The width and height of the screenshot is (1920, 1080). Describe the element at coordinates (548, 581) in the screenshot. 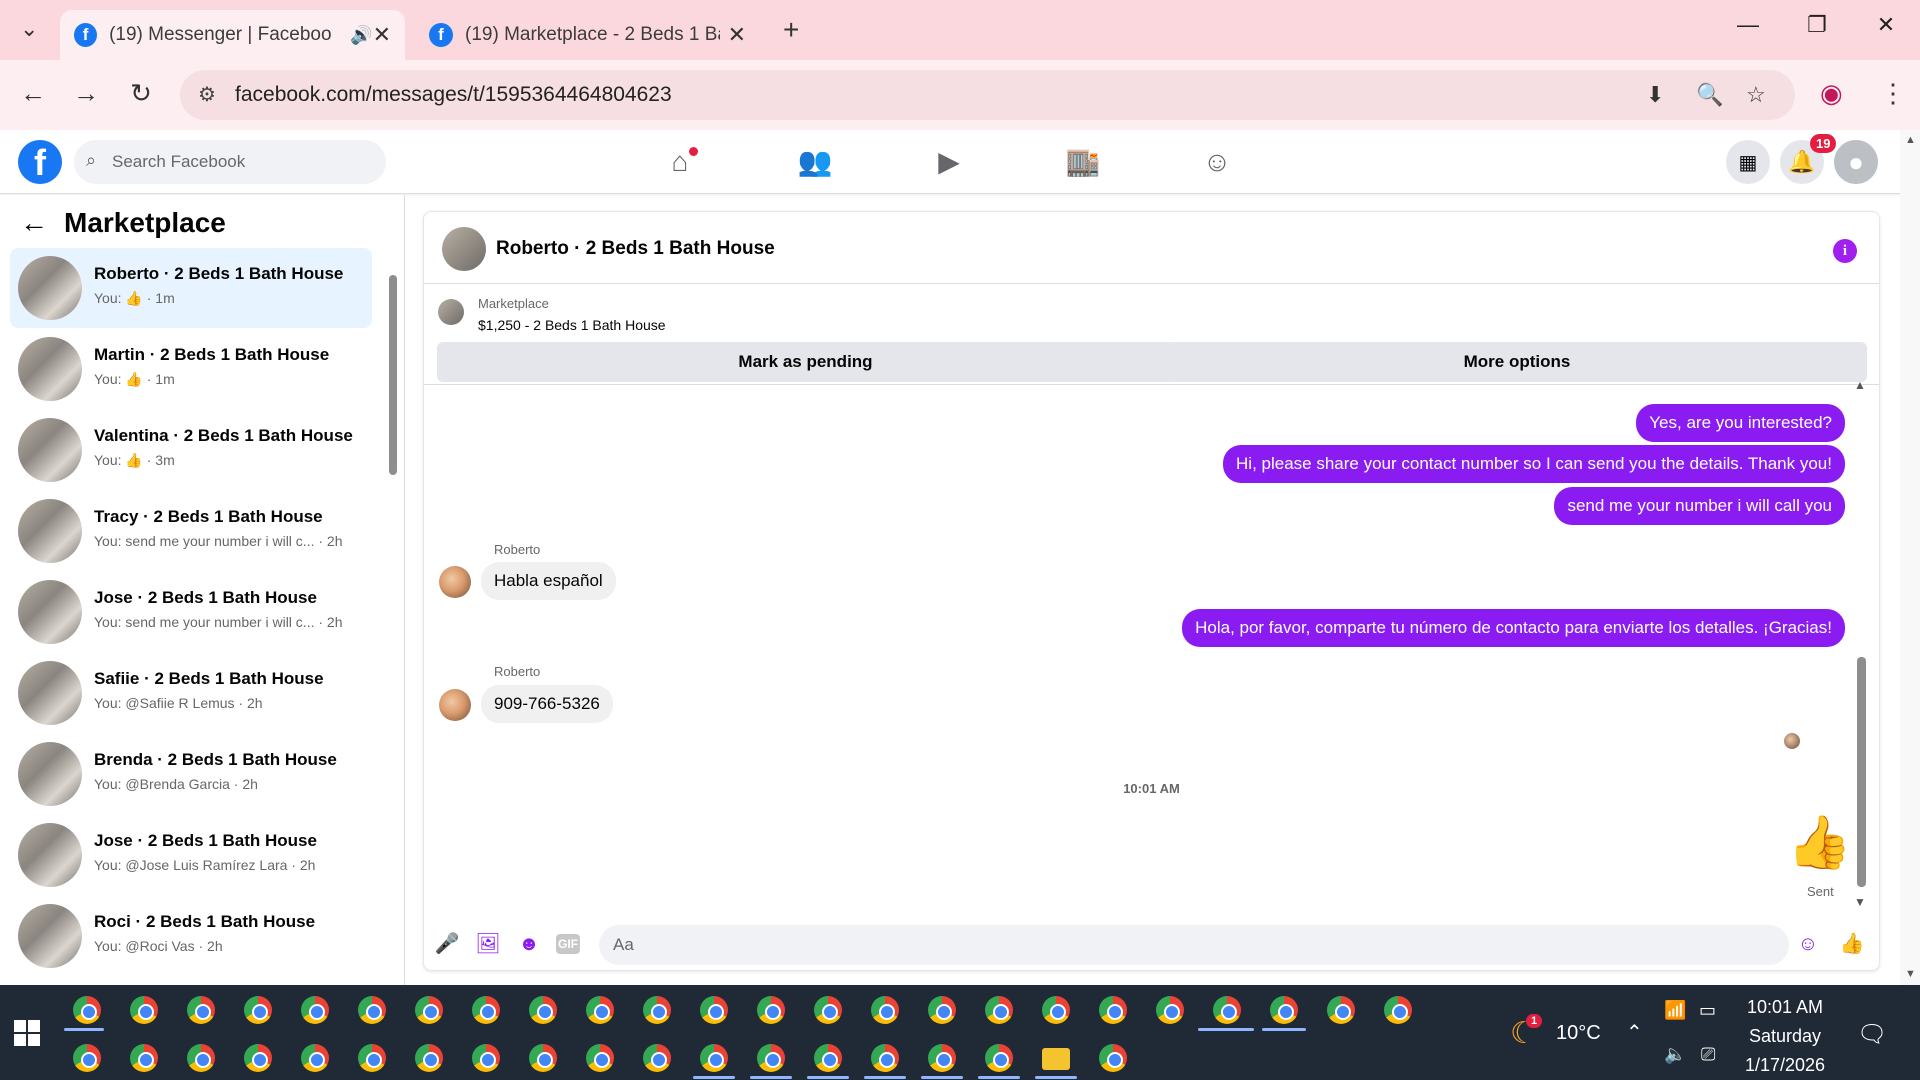

I see `incoming-message: Habla español` at that location.